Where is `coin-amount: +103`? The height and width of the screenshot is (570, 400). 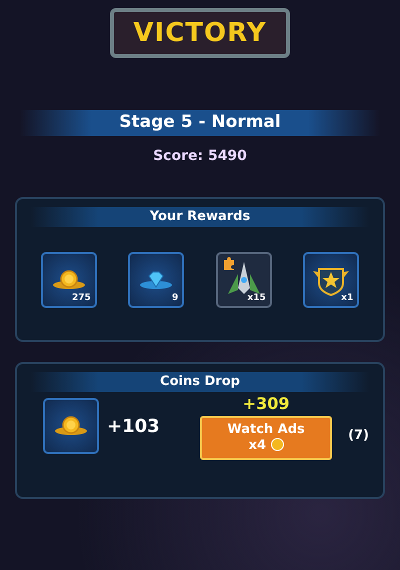 coin-amount: +103 is located at coordinates (133, 426).